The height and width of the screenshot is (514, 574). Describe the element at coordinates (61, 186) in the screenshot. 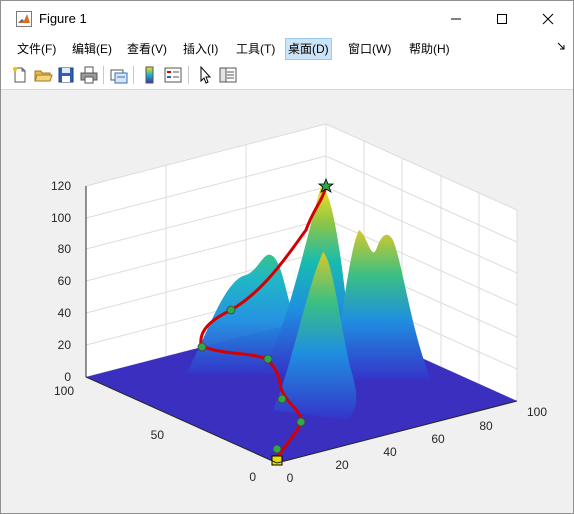

I see `z-tick-120: 120` at that location.